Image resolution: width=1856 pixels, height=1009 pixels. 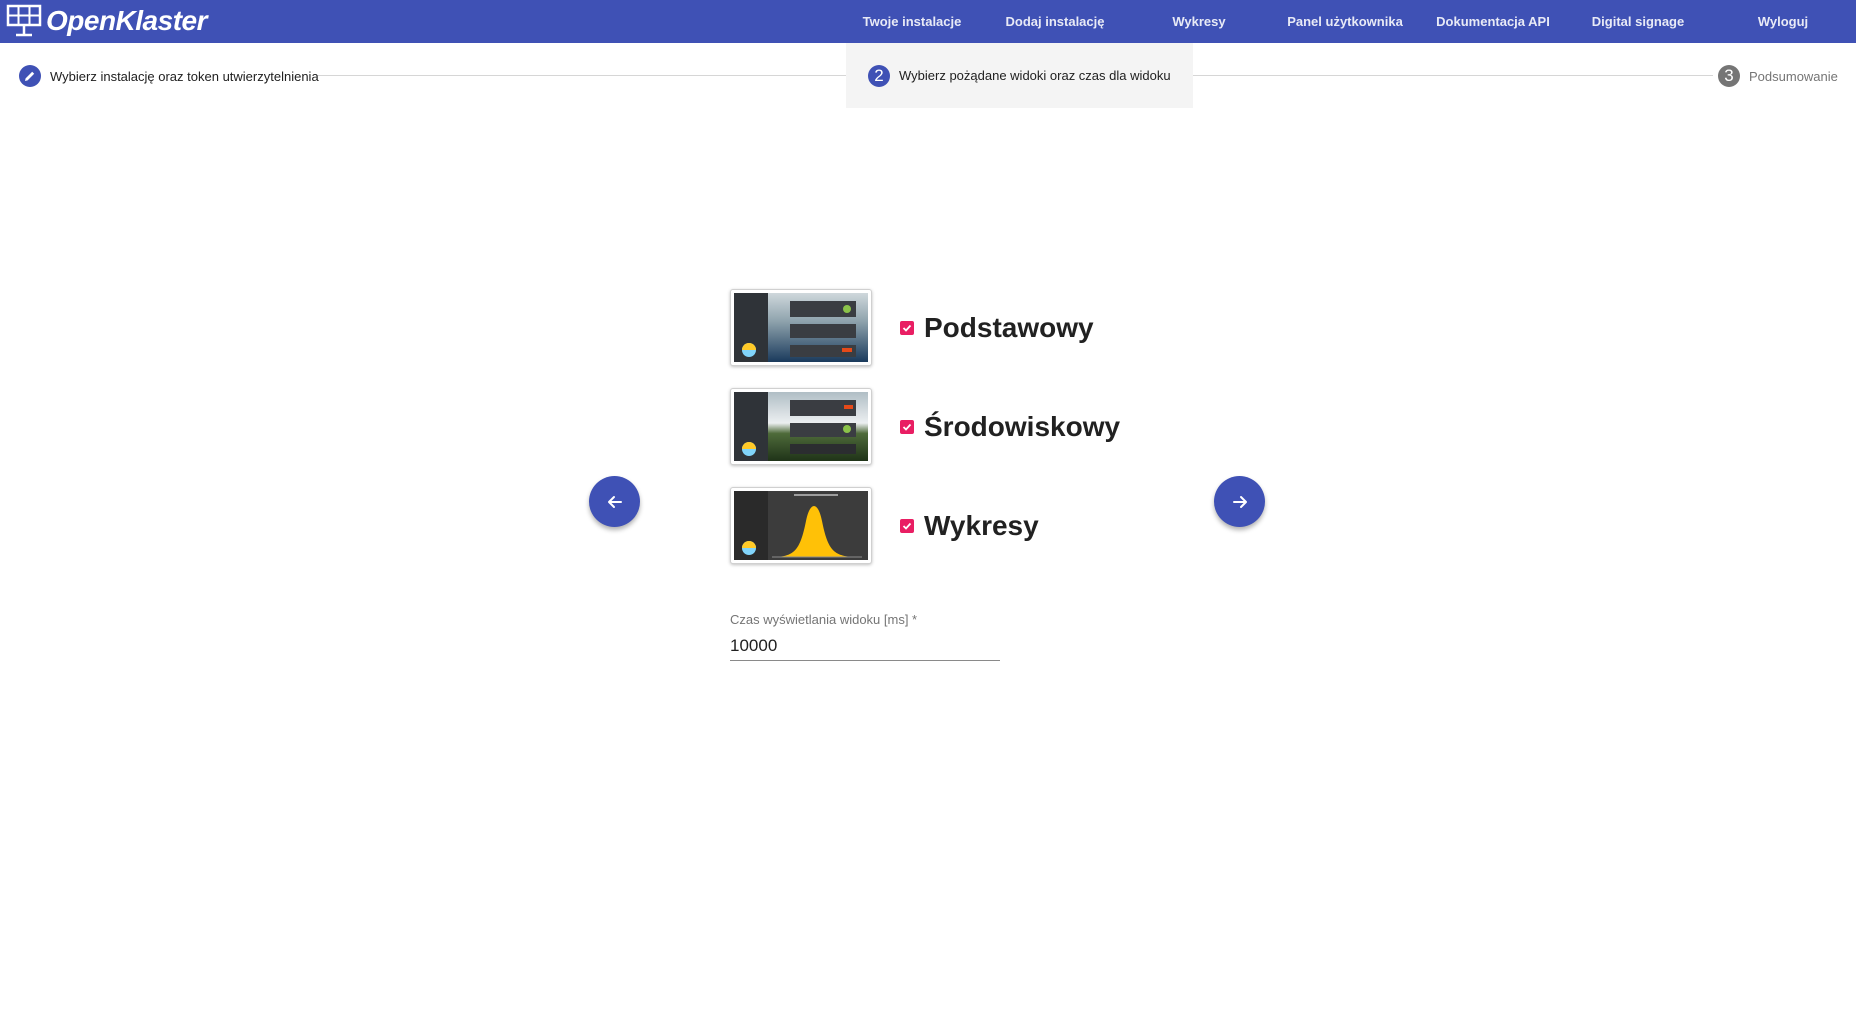 I want to click on nav-charts: Wykresy, so click(x=1198, y=21).